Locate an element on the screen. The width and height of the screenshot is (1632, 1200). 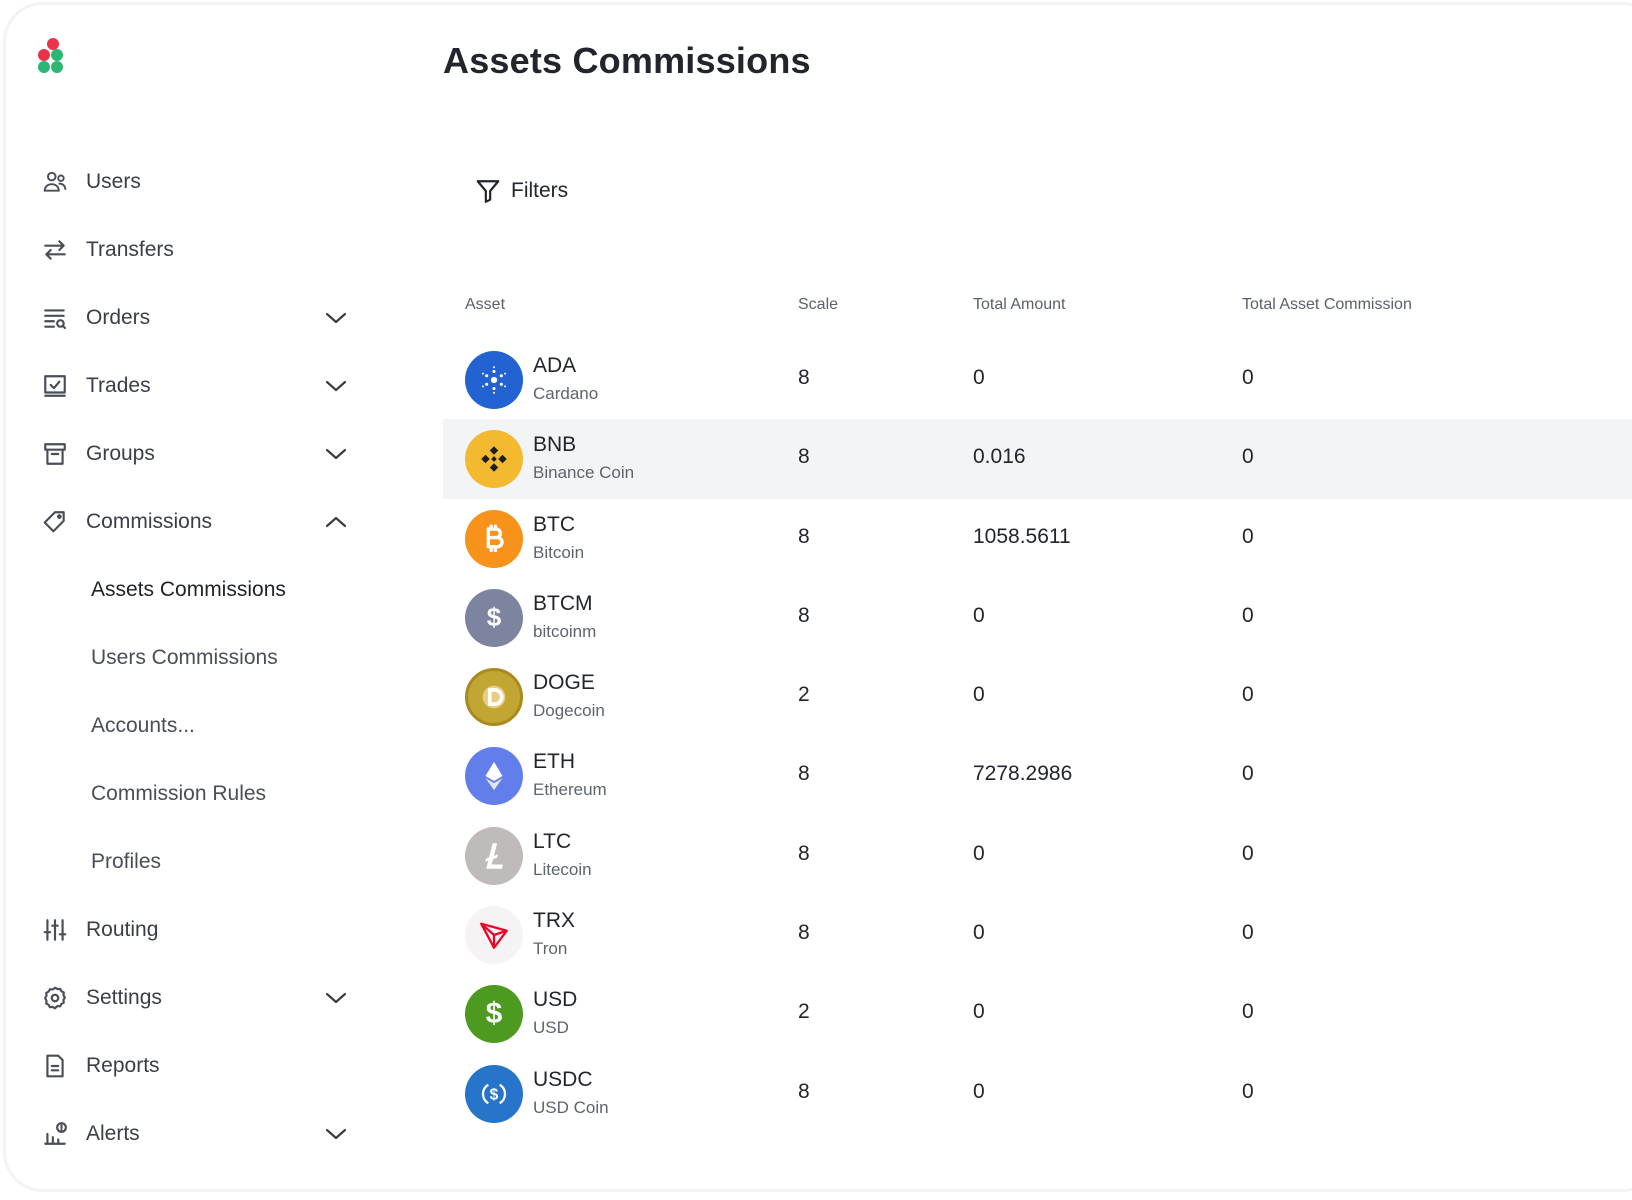
table-row: LTC Litecoin 8 0 0 is located at coordinates (1037, 855).